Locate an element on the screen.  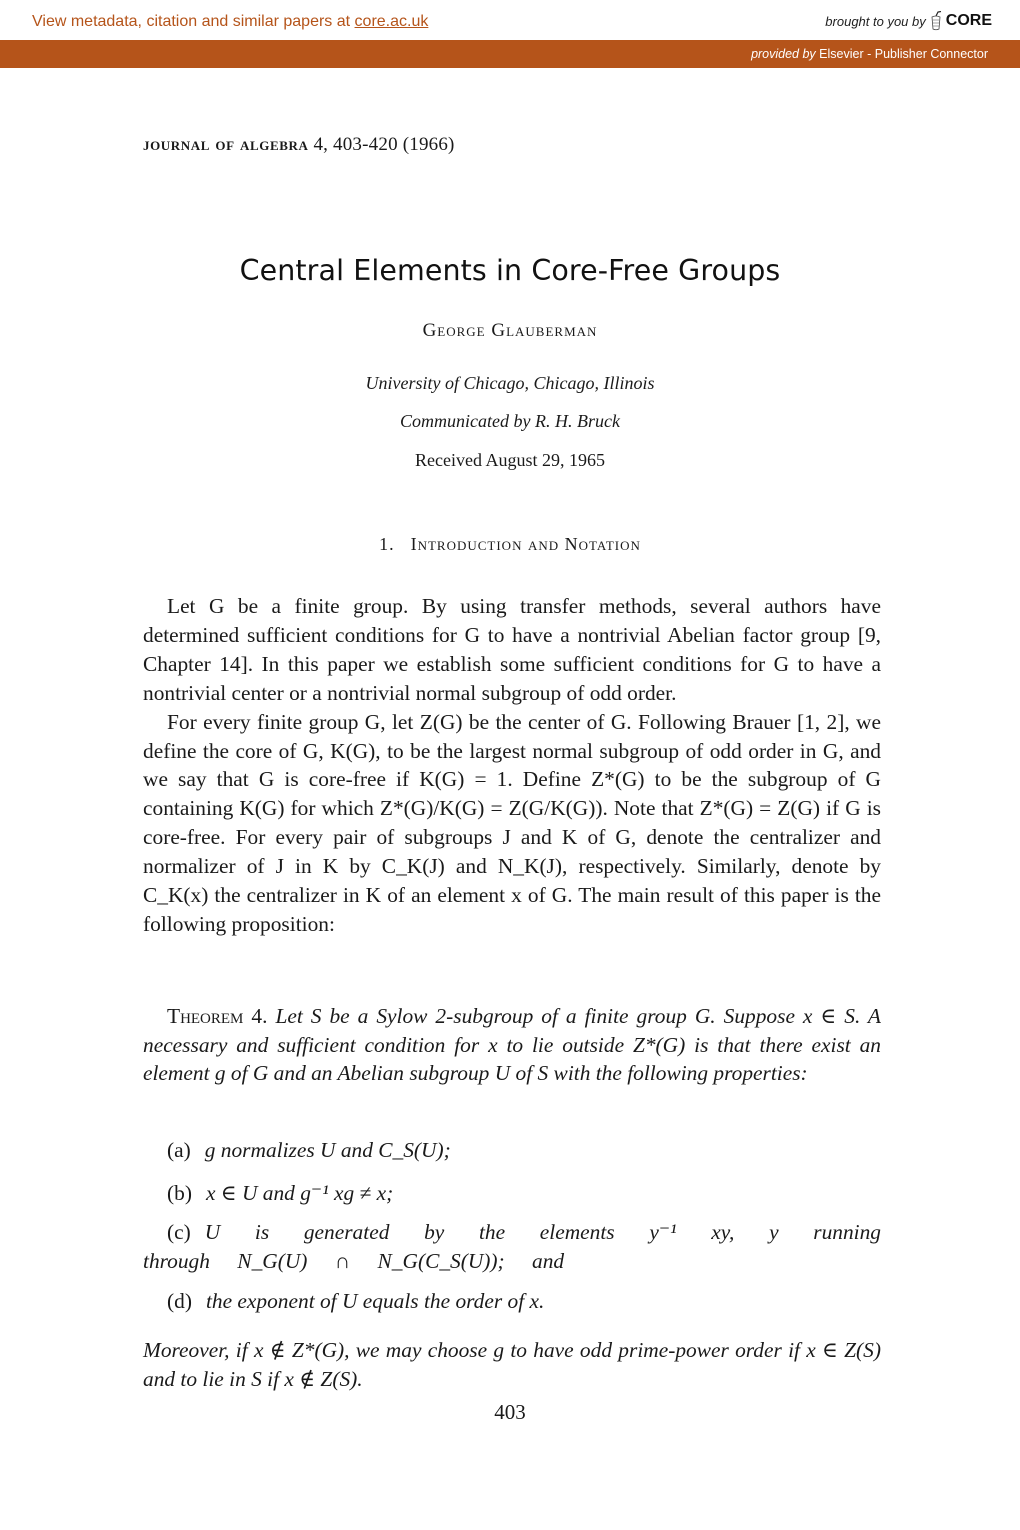
communicated-by: Communicated by R. H. Bruck is located at coordinates (510, 421).